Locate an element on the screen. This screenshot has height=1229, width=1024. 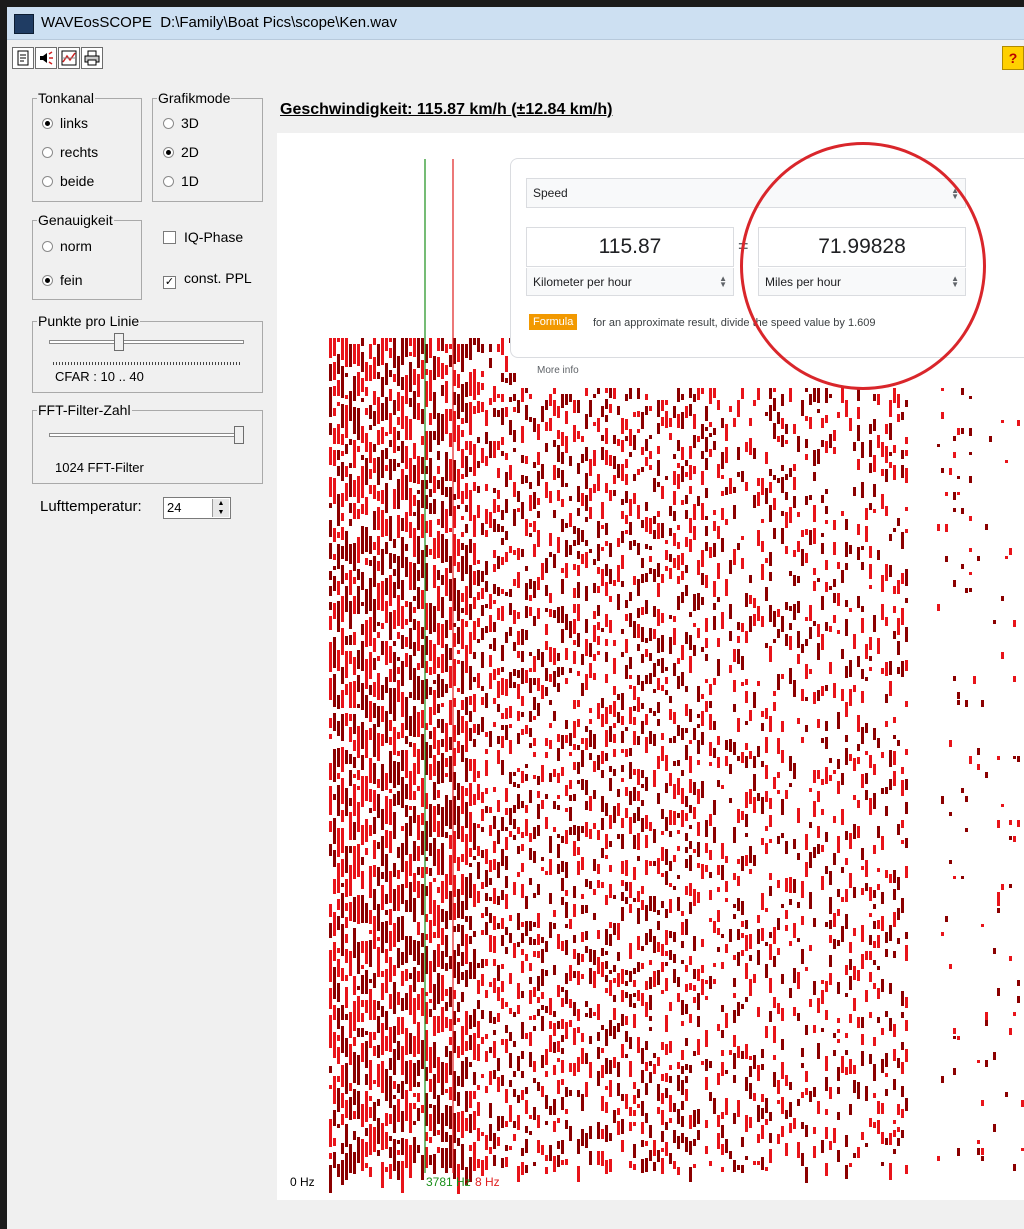
chart-icon is located at coordinates (69, 58).